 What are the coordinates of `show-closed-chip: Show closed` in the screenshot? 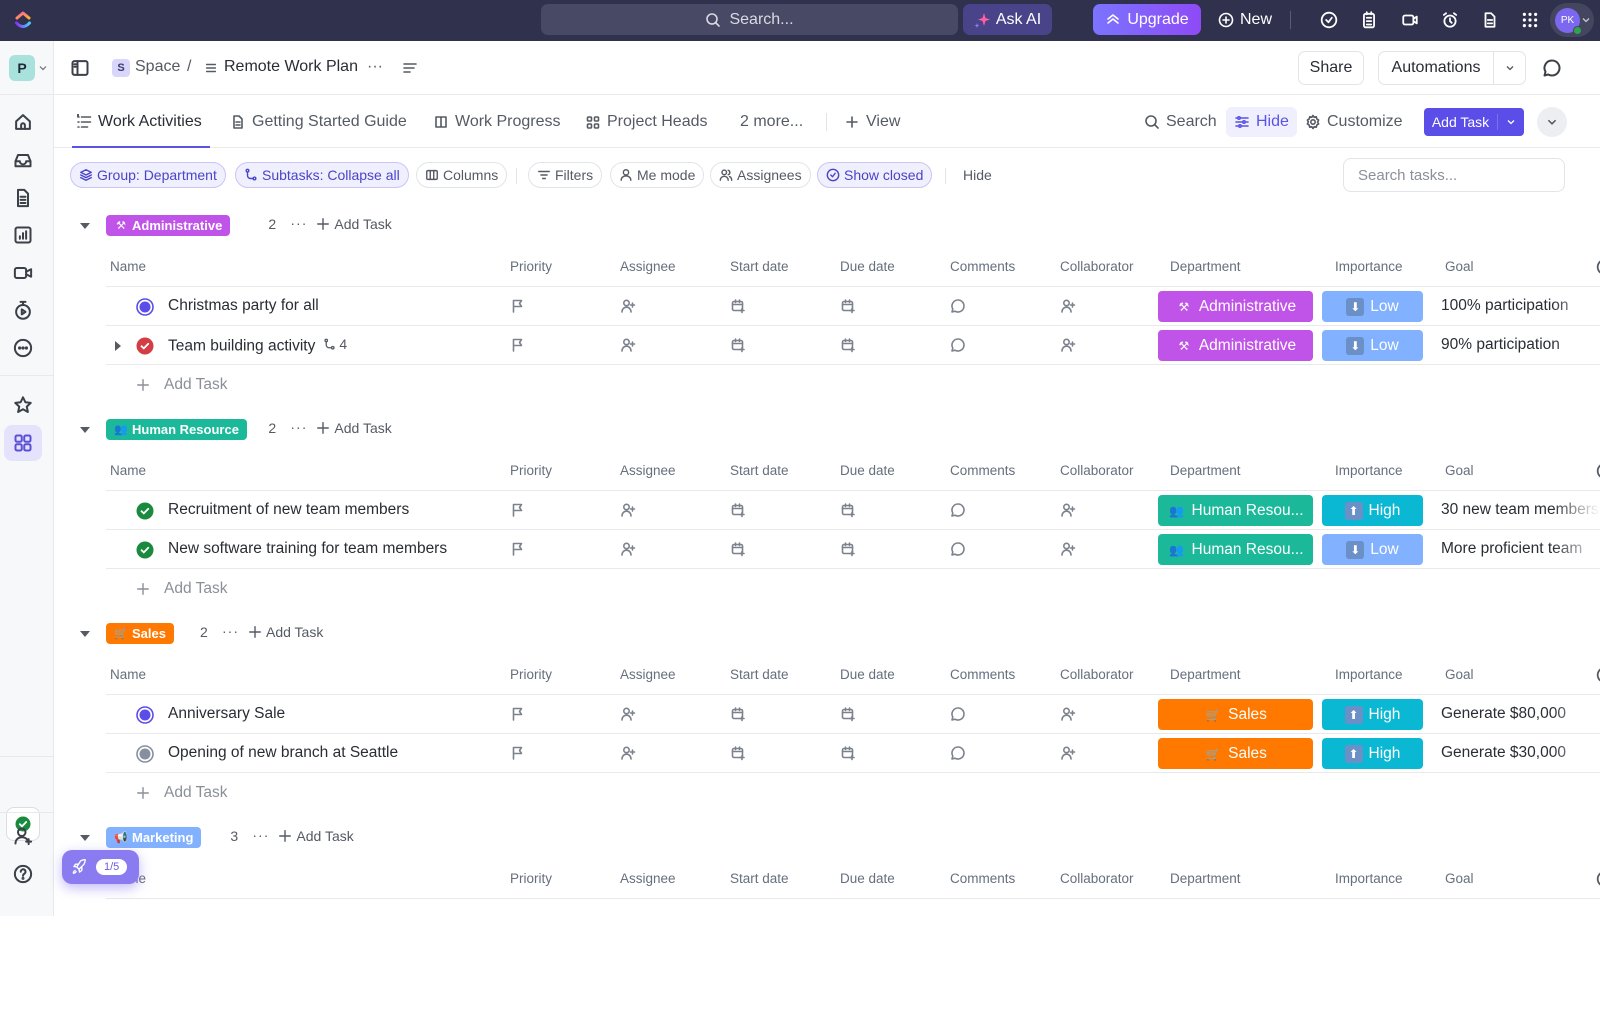 It's located at (875, 175).